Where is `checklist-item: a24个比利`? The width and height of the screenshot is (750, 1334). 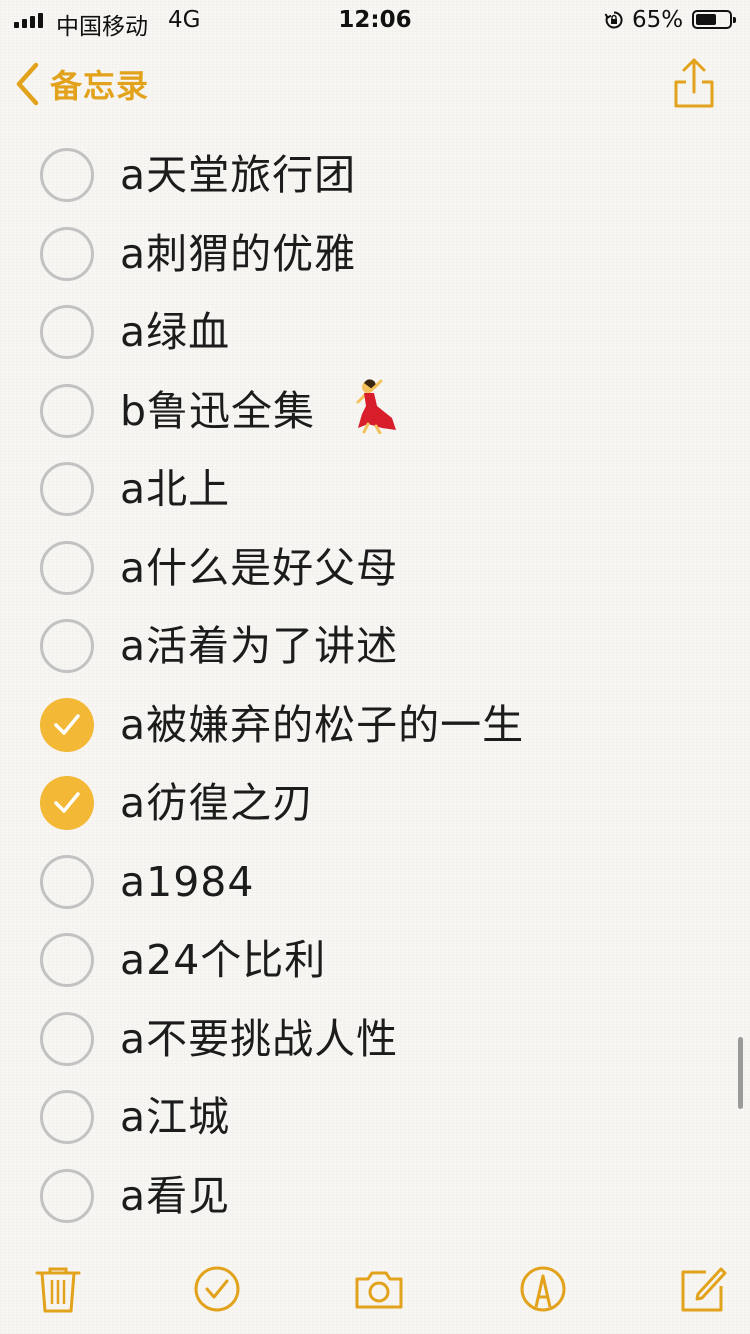
checklist-item: a24个比利 is located at coordinates (375, 960).